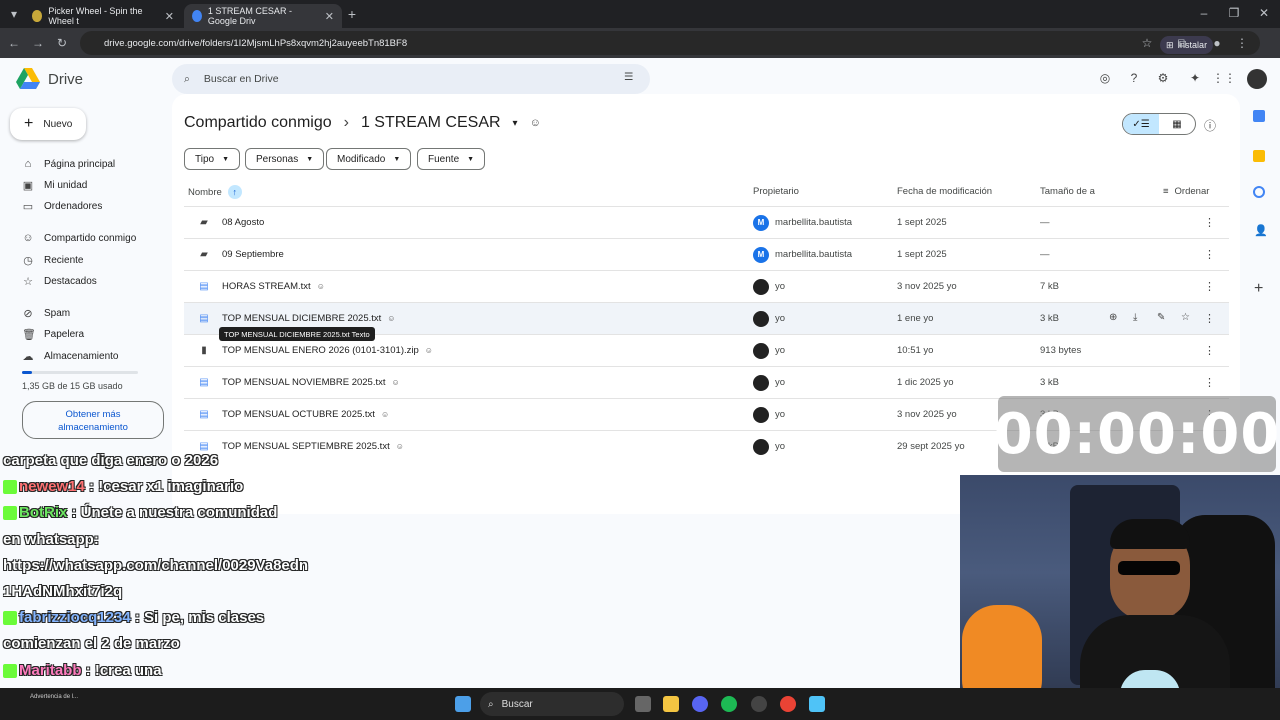  What do you see at coordinates (215, 192) in the screenshot?
I see `column-name: Nombre ↑` at bounding box center [215, 192].